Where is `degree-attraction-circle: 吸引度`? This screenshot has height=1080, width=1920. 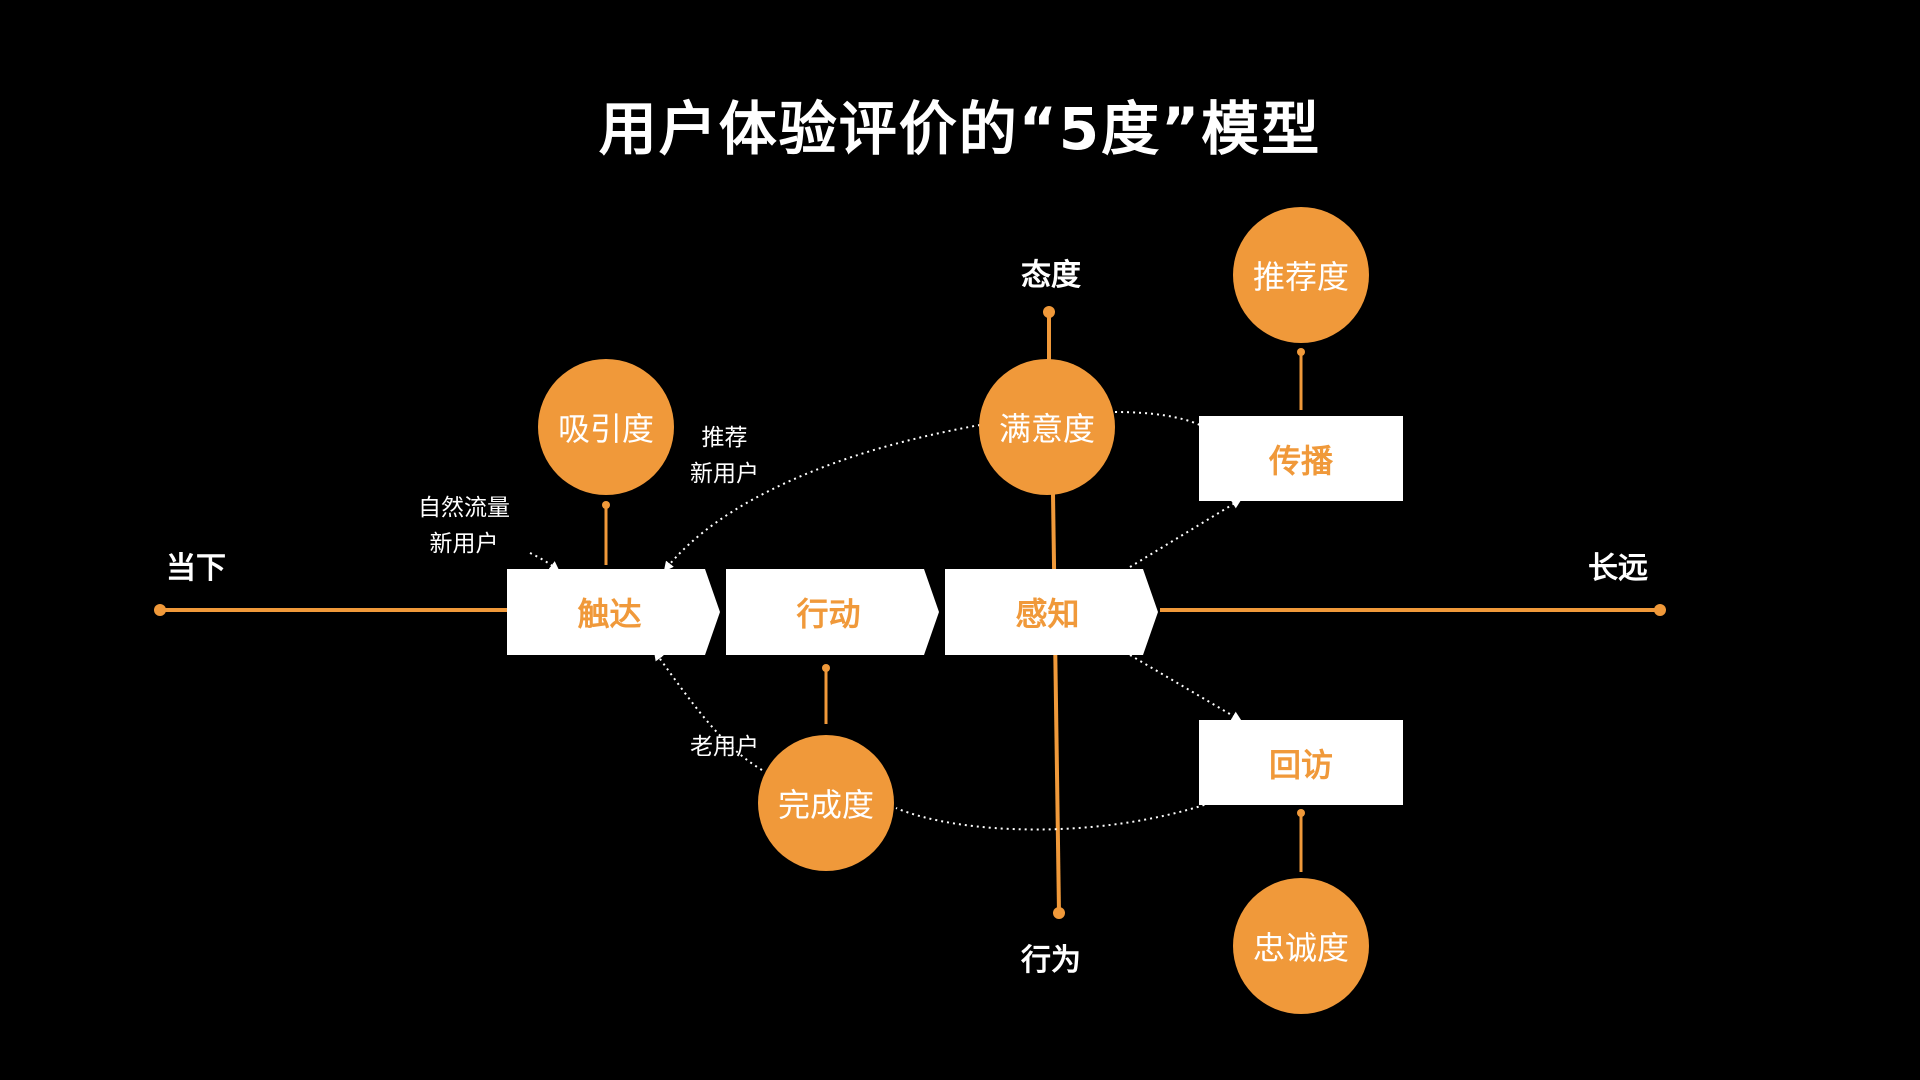
degree-attraction-circle: 吸引度 is located at coordinates (606, 427).